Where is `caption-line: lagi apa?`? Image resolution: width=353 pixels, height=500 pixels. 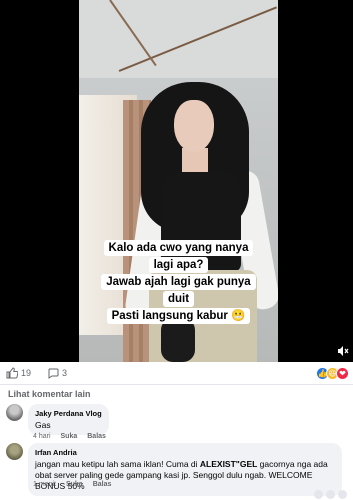 caption-line: lagi apa? is located at coordinates (178, 265).